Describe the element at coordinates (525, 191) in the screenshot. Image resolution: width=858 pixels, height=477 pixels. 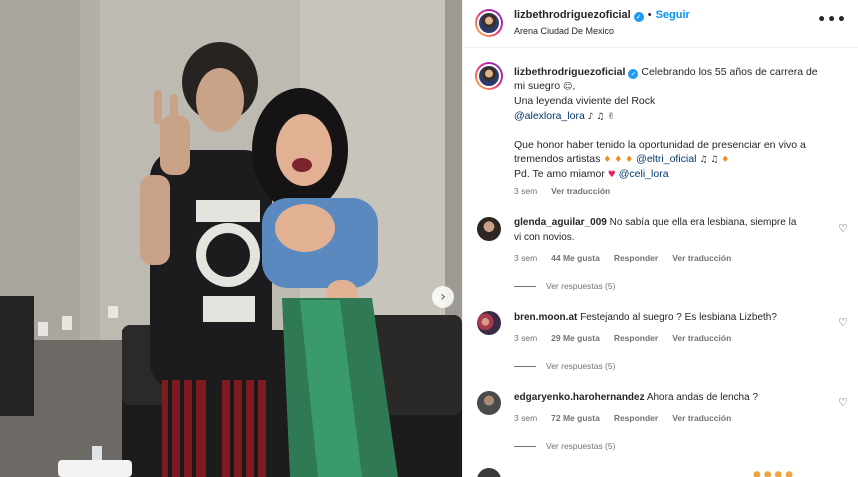
I see `caption-time: 3 sem` at that location.